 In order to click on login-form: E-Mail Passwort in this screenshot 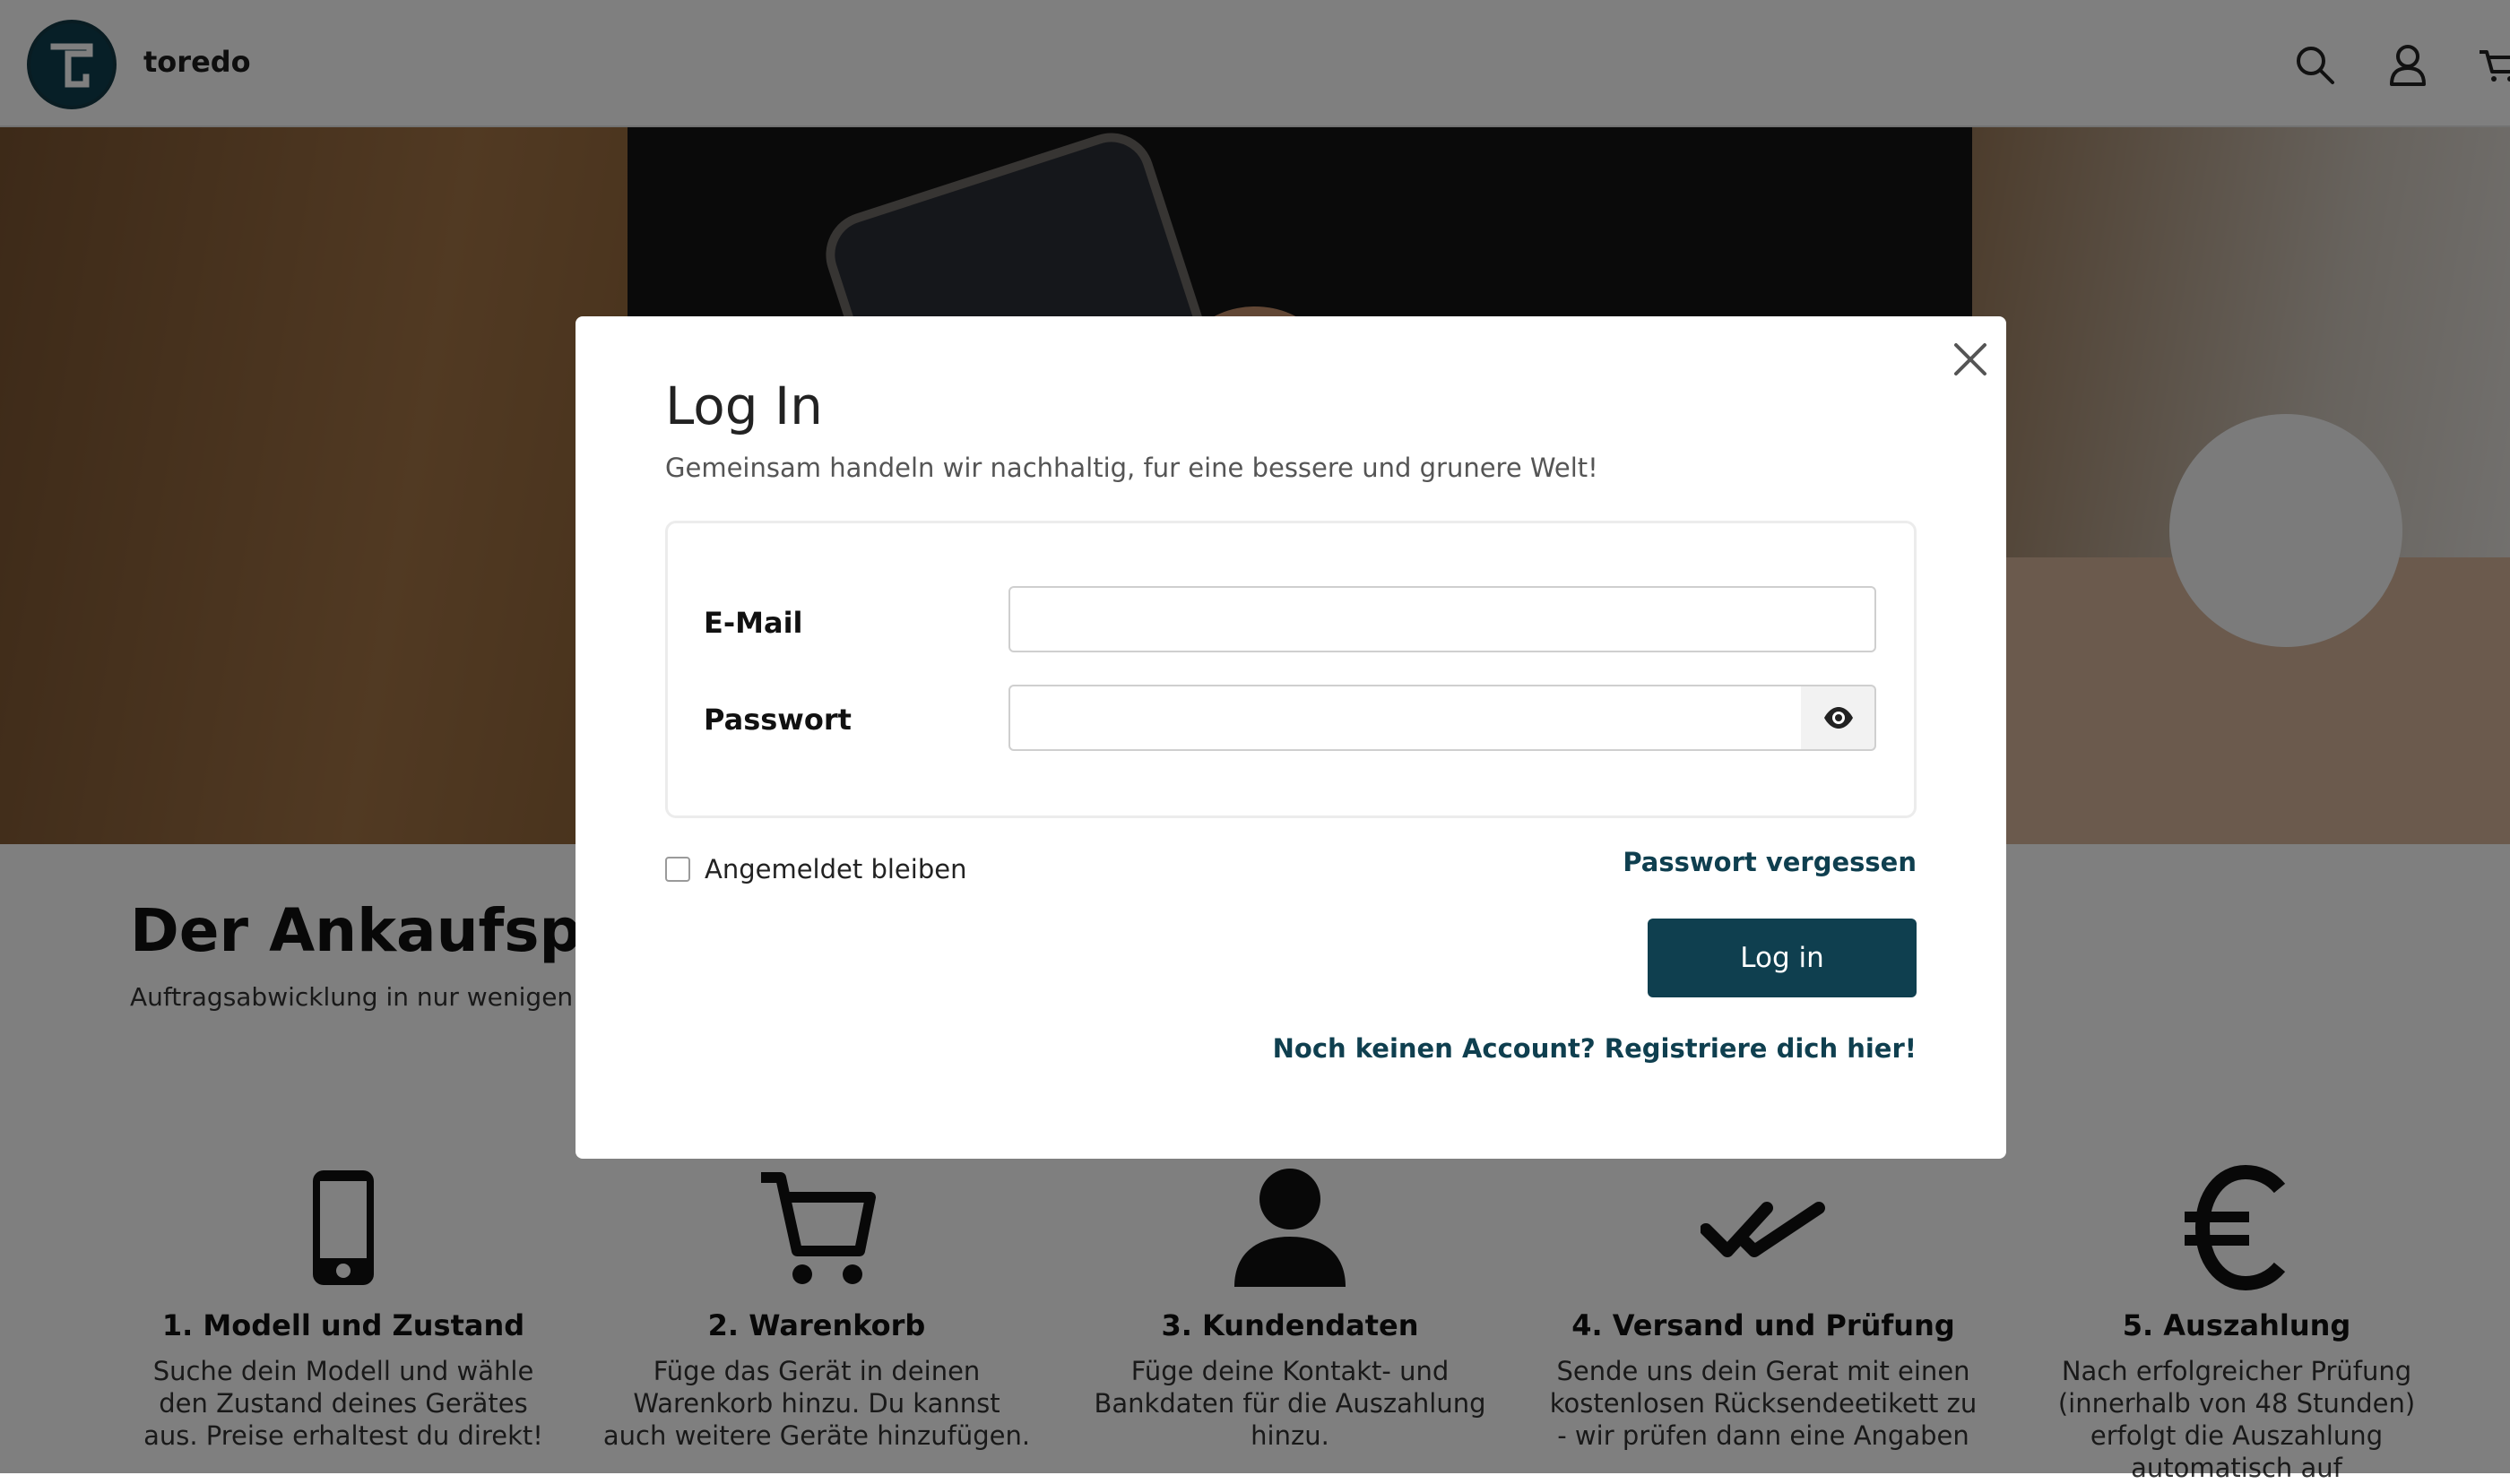, I will do `click(1291, 669)`.